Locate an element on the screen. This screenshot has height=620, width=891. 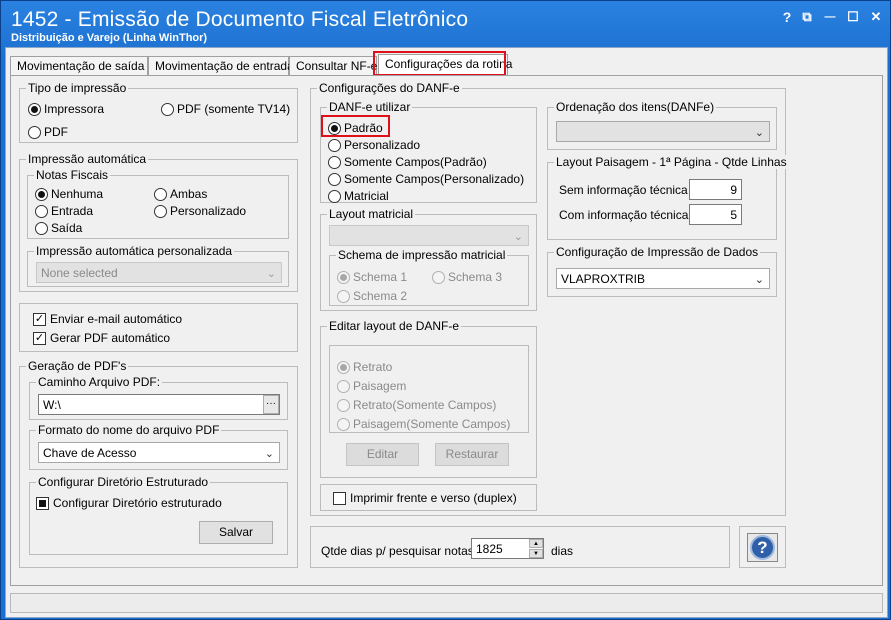
radio-ambas: Ambas is located at coordinates (180, 194).